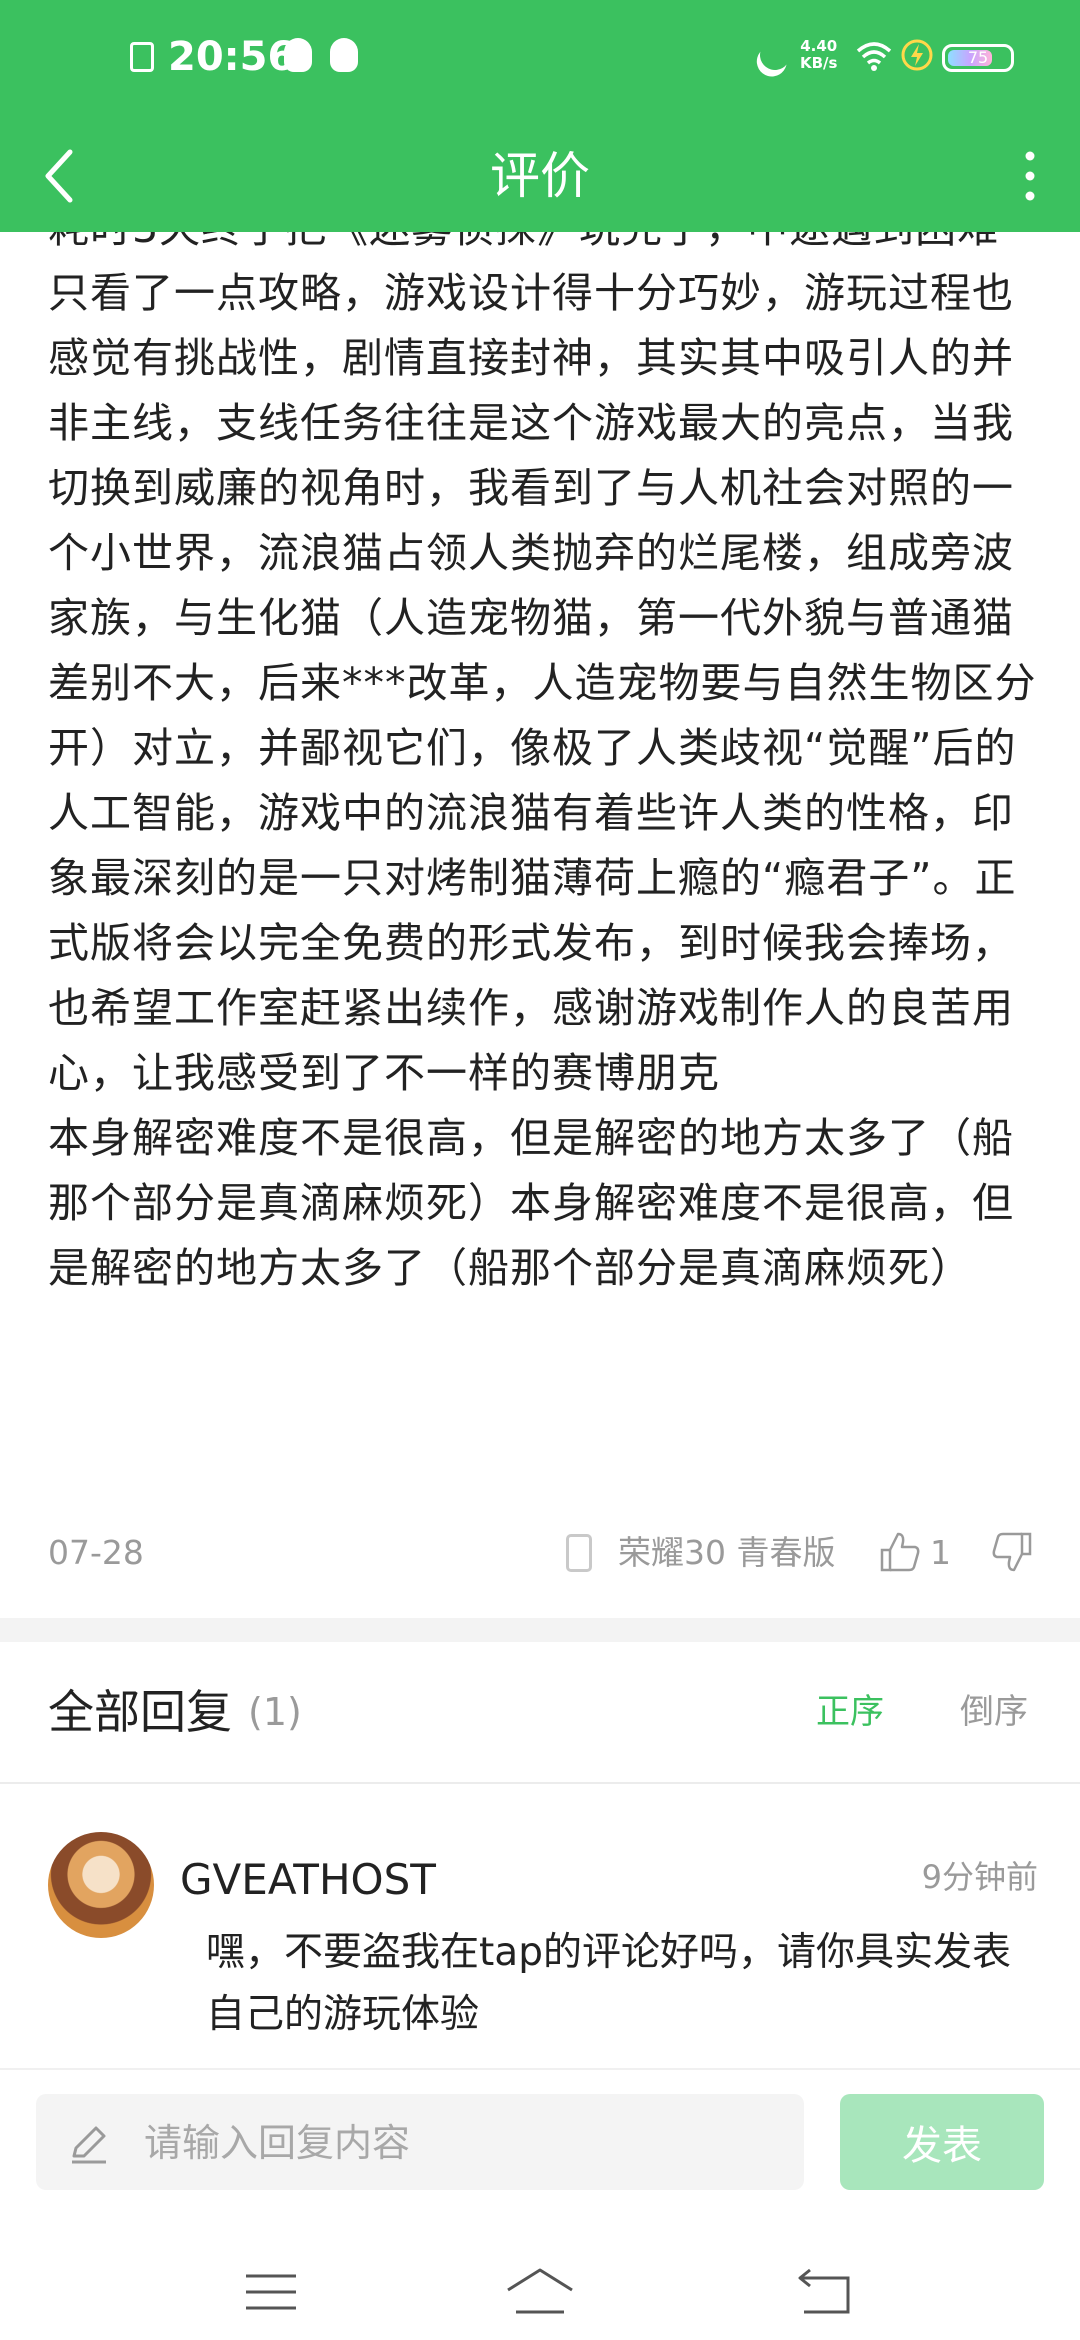 Image resolution: width=1080 pixels, height=2340 pixels. What do you see at coordinates (917, 55) in the screenshot?
I see `charging-icon` at bounding box center [917, 55].